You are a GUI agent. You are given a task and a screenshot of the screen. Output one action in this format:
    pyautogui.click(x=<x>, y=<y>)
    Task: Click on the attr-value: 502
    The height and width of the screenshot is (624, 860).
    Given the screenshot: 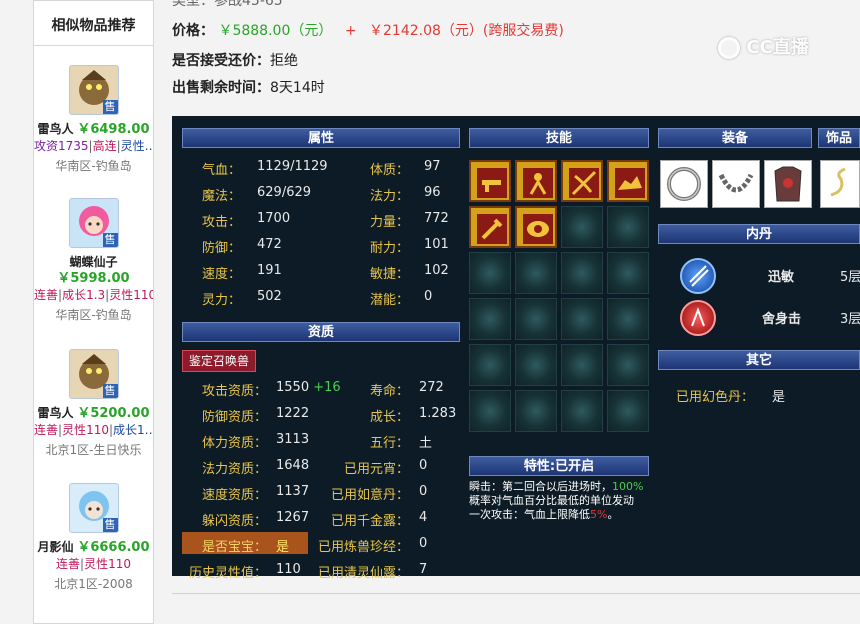 What is the action you would take?
    pyautogui.click(x=269, y=296)
    